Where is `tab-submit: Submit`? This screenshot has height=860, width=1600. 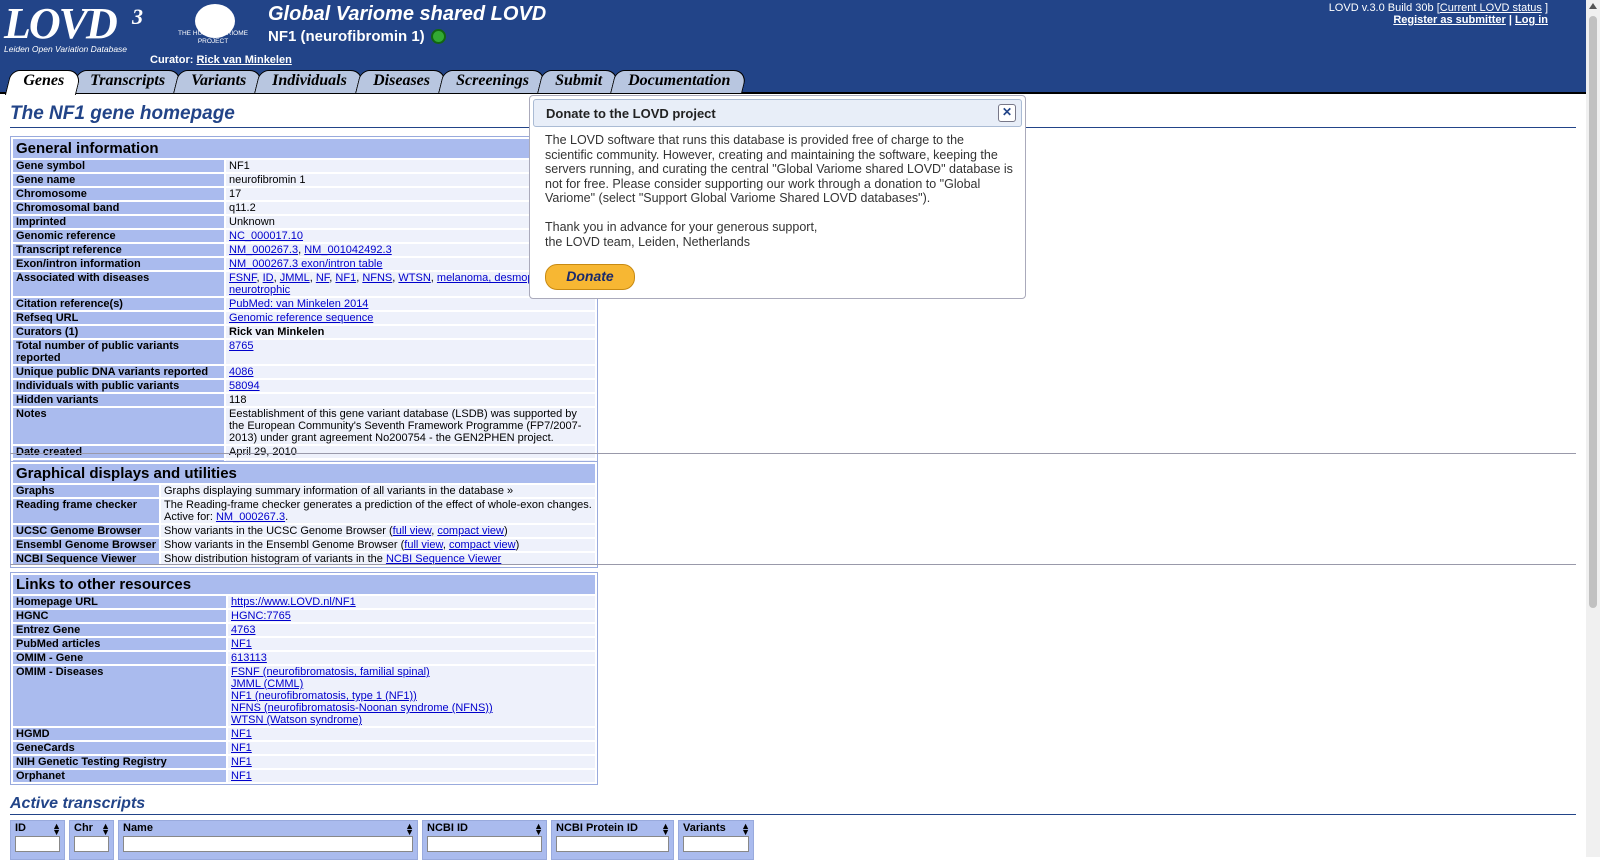
tab-submit: Submit is located at coordinates (578, 81).